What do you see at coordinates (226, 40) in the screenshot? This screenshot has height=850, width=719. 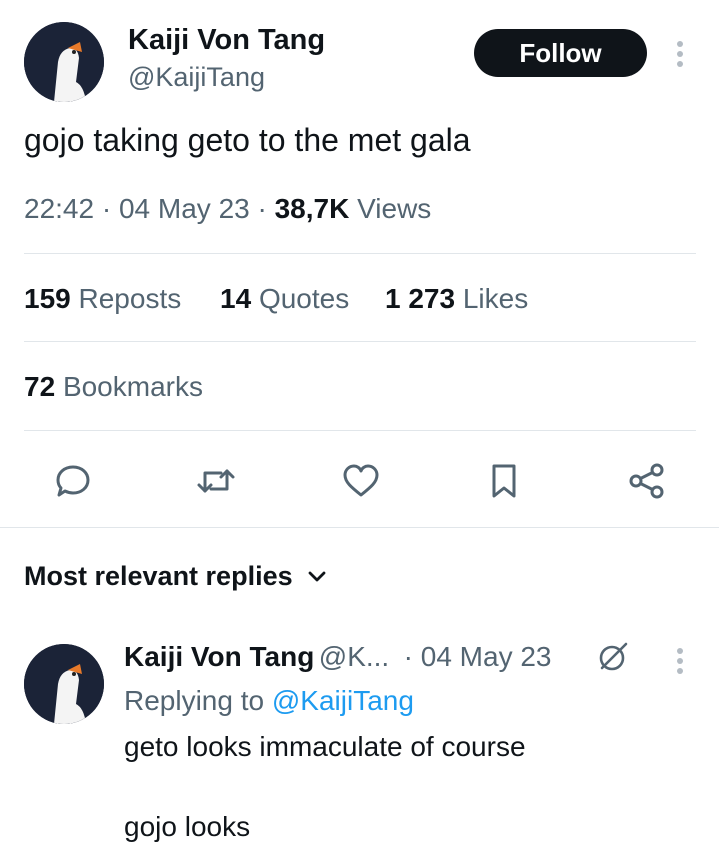 I see `author-name: Kaiji Von Tang` at bounding box center [226, 40].